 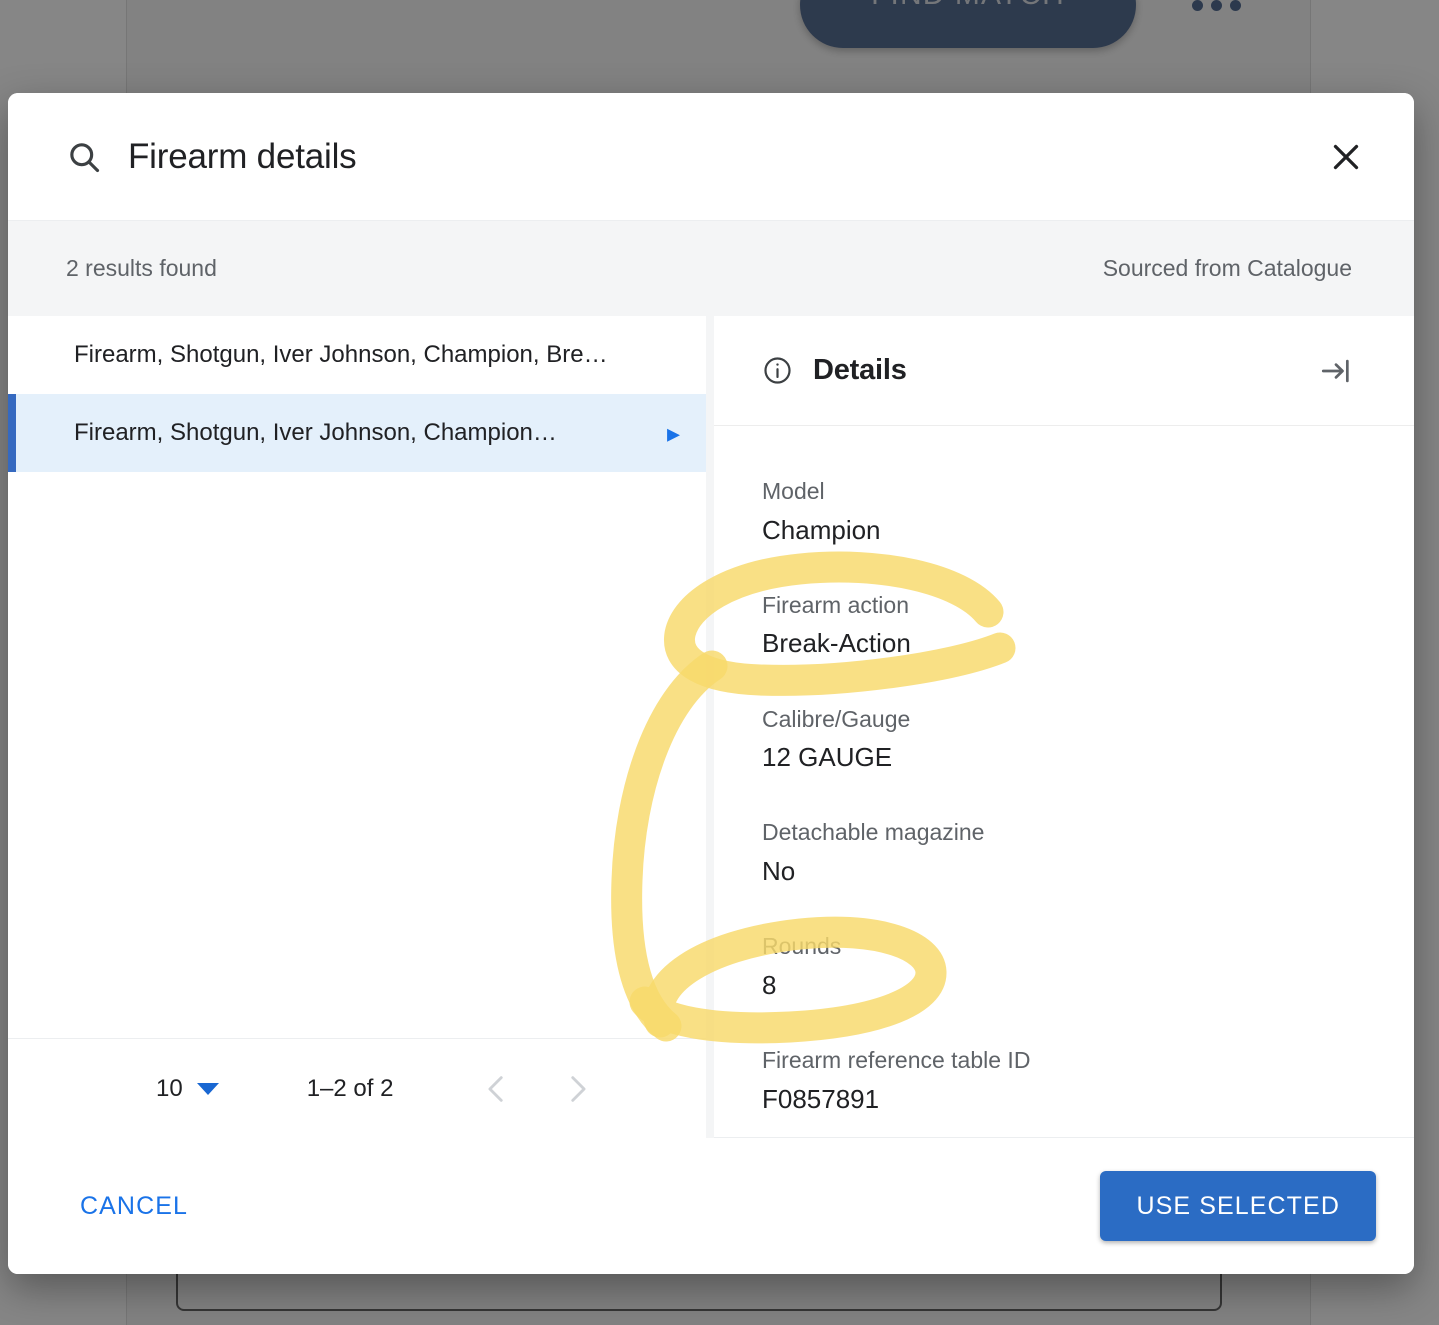 What do you see at coordinates (673, 433) in the screenshot?
I see `chevron-right-icon: ▸` at bounding box center [673, 433].